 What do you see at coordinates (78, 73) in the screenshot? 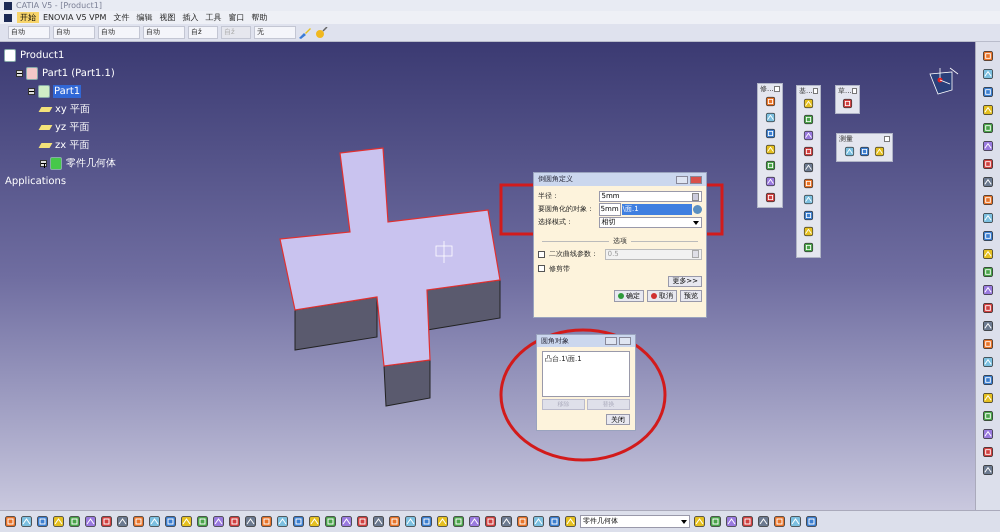
I see `tree-item: Part1 (Part1.1)` at bounding box center [78, 73].